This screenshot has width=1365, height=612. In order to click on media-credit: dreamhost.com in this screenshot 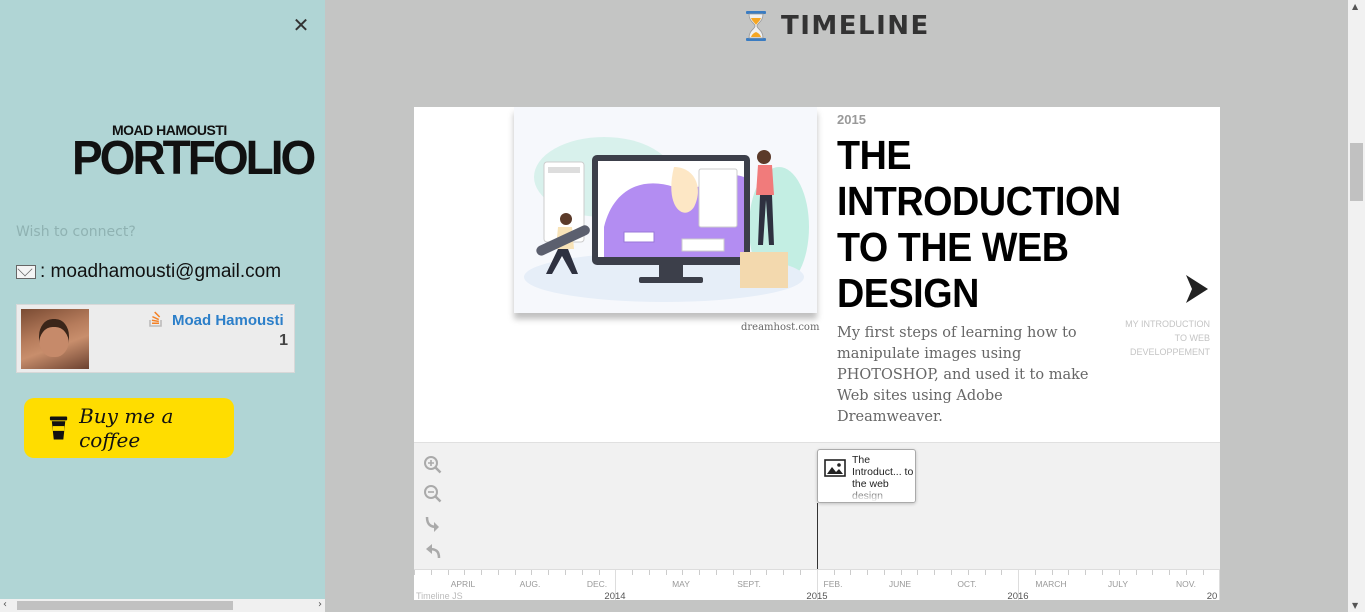, I will do `click(780, 327)`.